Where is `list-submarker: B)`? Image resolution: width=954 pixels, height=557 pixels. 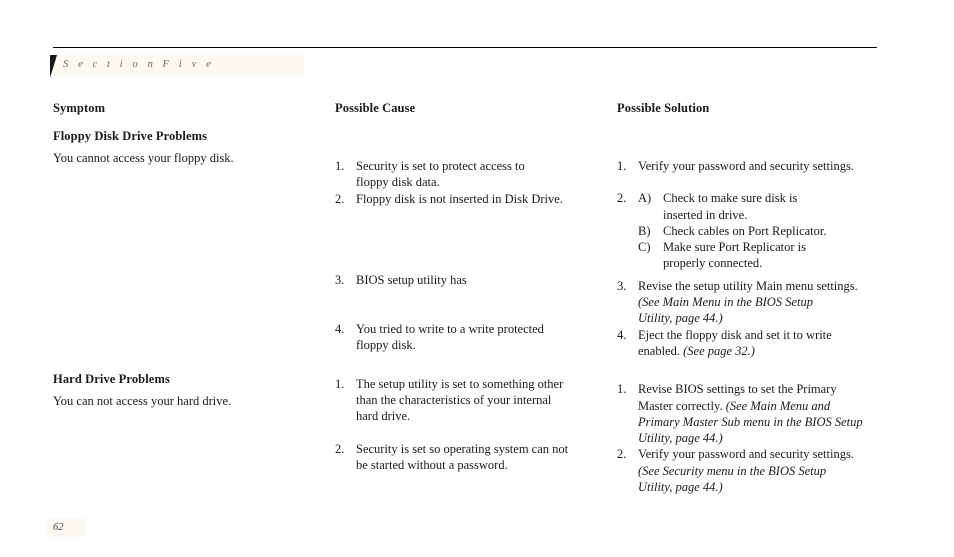
list-submarker: B) is located at coordinates (644, 230).